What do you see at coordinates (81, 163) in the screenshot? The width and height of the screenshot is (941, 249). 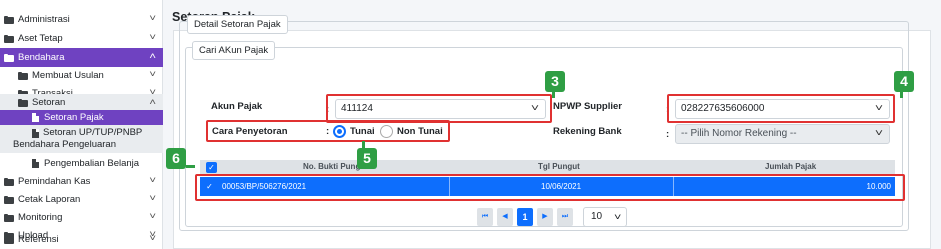 I see `sidebar-item-pengembalian-belanja: Pengembalian Belanja` at bounding box center [81, 163].